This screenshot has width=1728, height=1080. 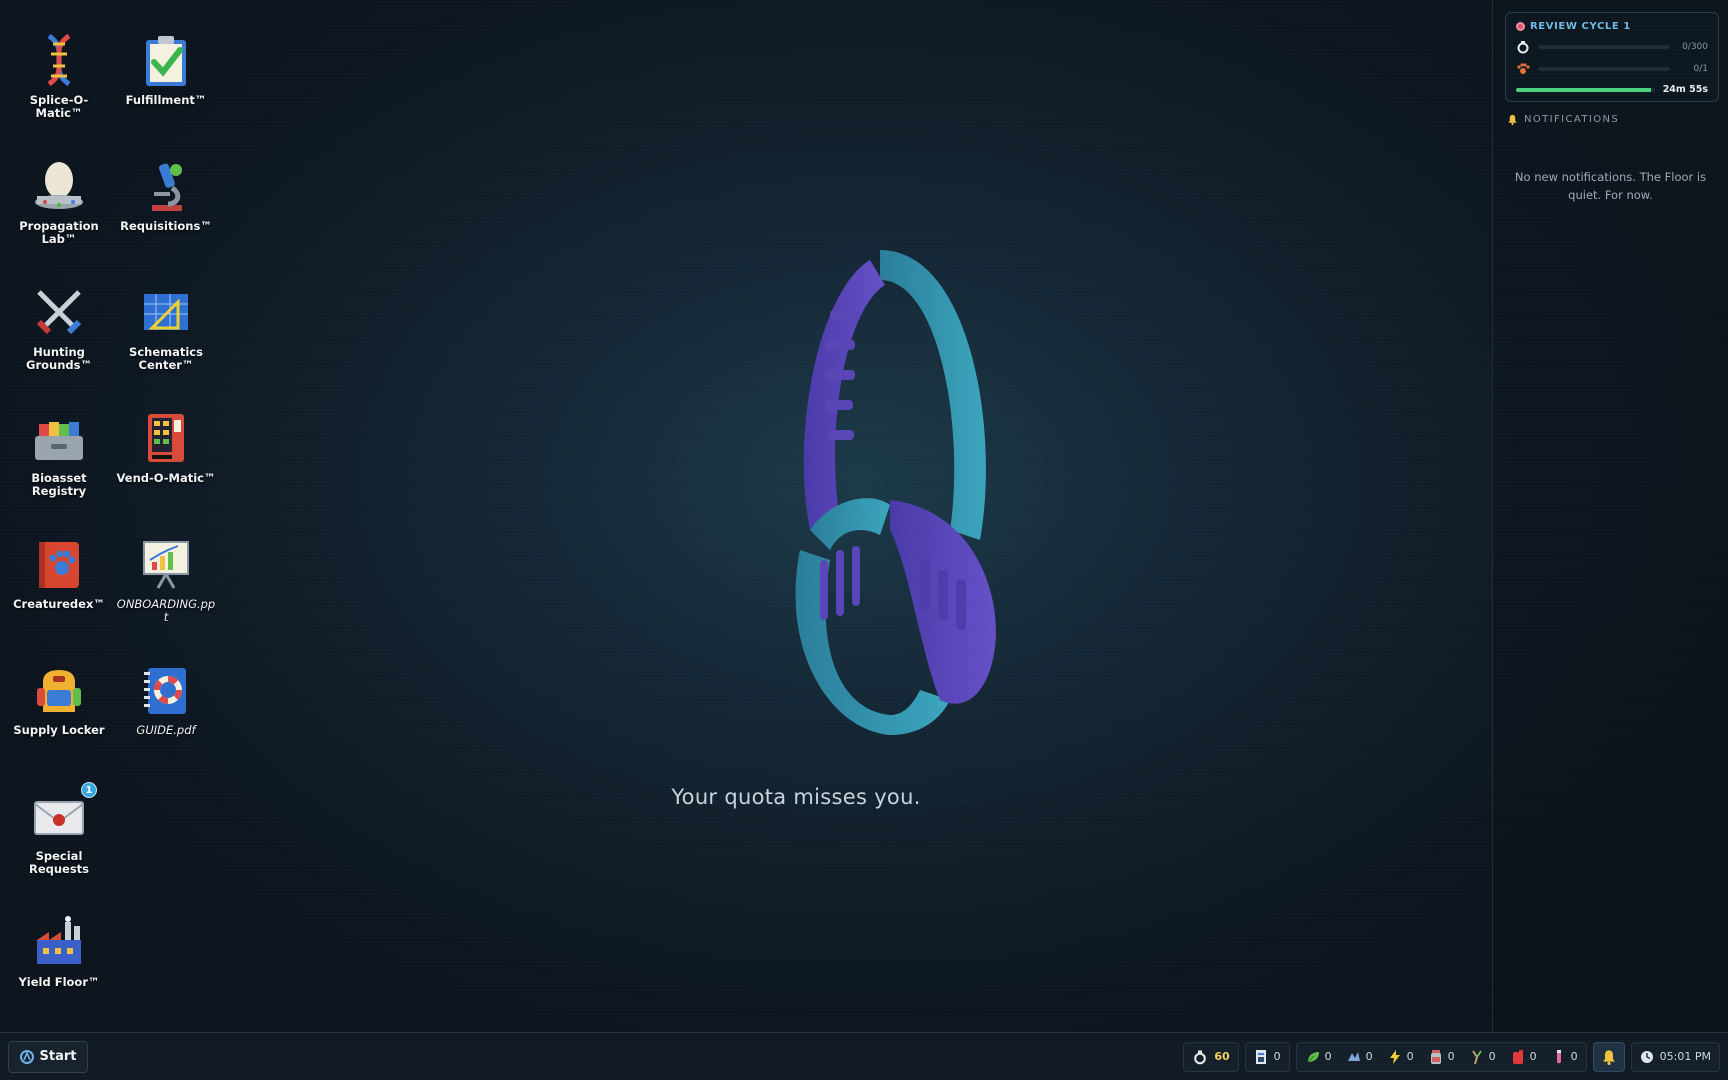 I want to click on desktop-icon-onboarding-ppt: ONBOARDING.ppt, so click(x=166, y=579).